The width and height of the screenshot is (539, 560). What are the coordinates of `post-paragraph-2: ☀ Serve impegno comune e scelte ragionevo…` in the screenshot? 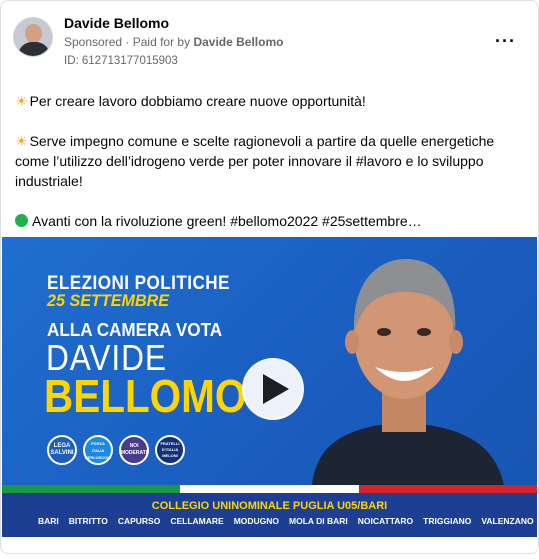 It's located at (254, 161).